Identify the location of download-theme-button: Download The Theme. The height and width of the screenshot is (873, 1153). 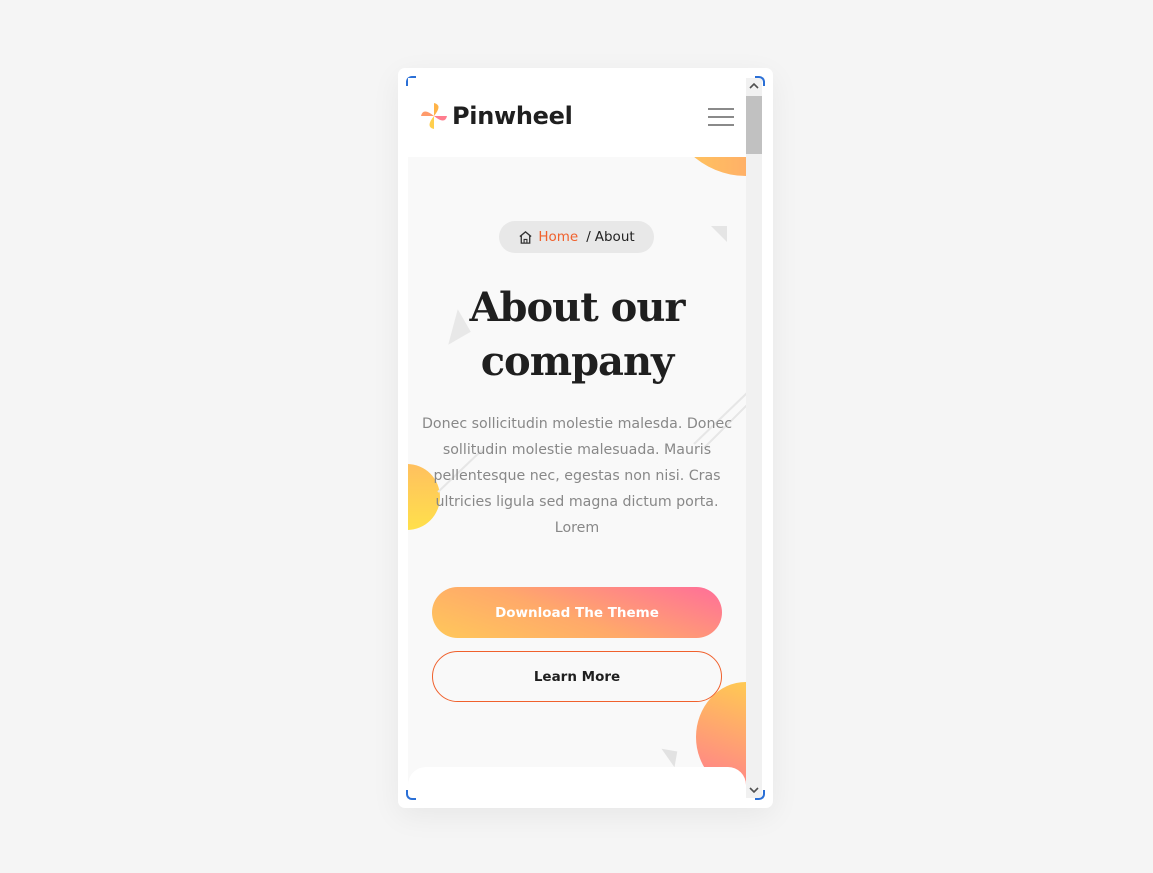
(577, 612).